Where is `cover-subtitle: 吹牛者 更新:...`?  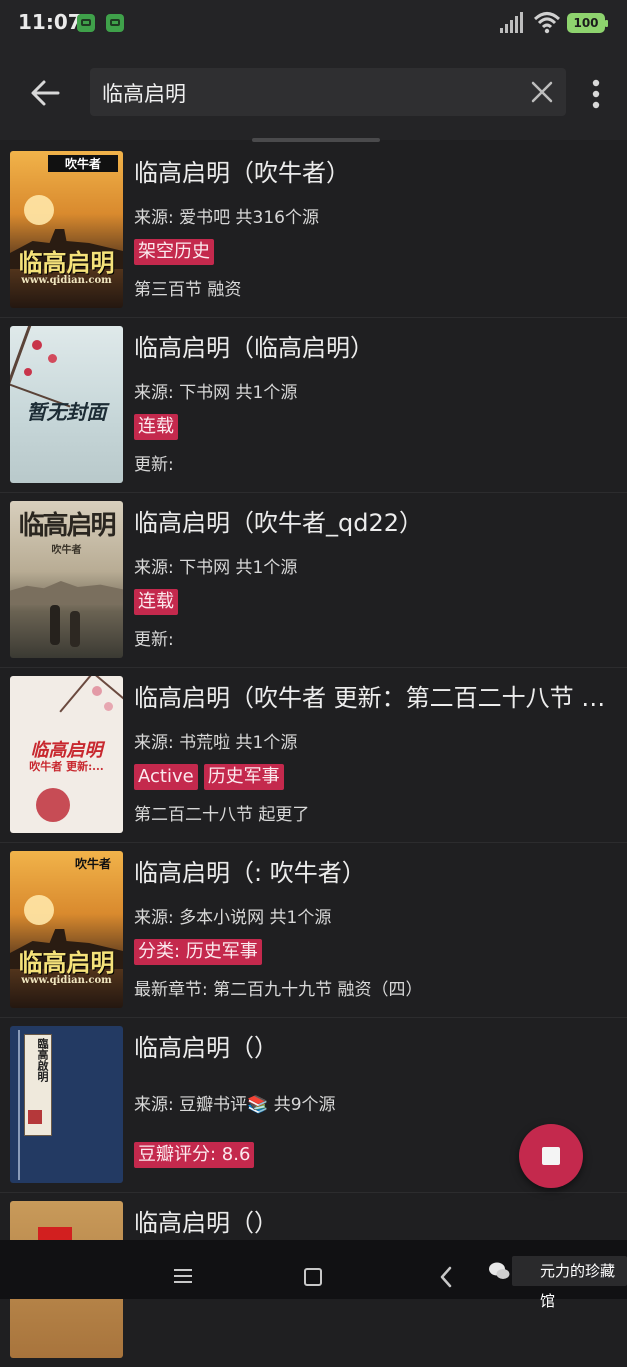 cover-subtitle: 吹牛者 更新:... is located at coordinates (66, 766).